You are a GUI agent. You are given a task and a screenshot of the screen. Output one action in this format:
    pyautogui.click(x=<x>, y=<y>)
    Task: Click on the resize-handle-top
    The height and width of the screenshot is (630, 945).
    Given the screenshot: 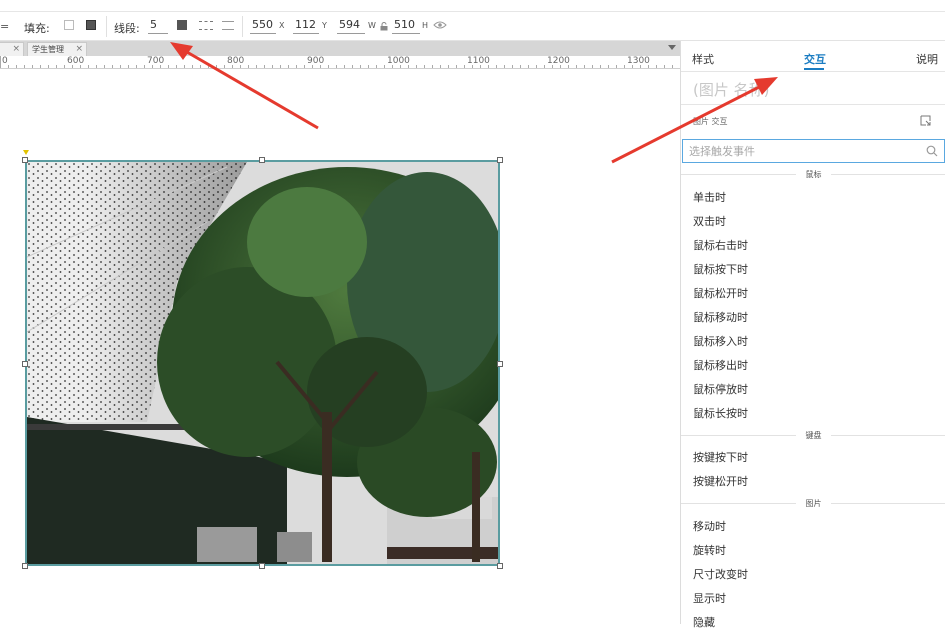 What is the action you would take?
    pyautogui.click(x=262, y=160)
    